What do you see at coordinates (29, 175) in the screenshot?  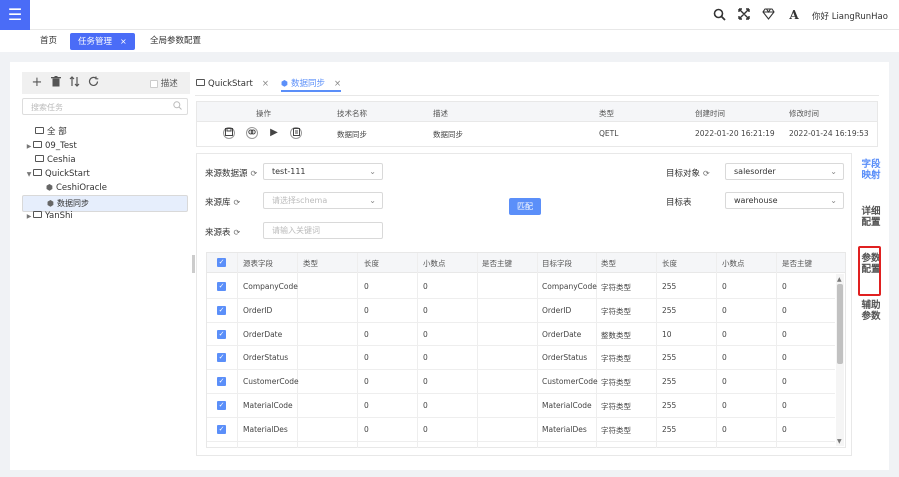 I see `chevron-down-icon: ▼` at bounding box center [29, 175].